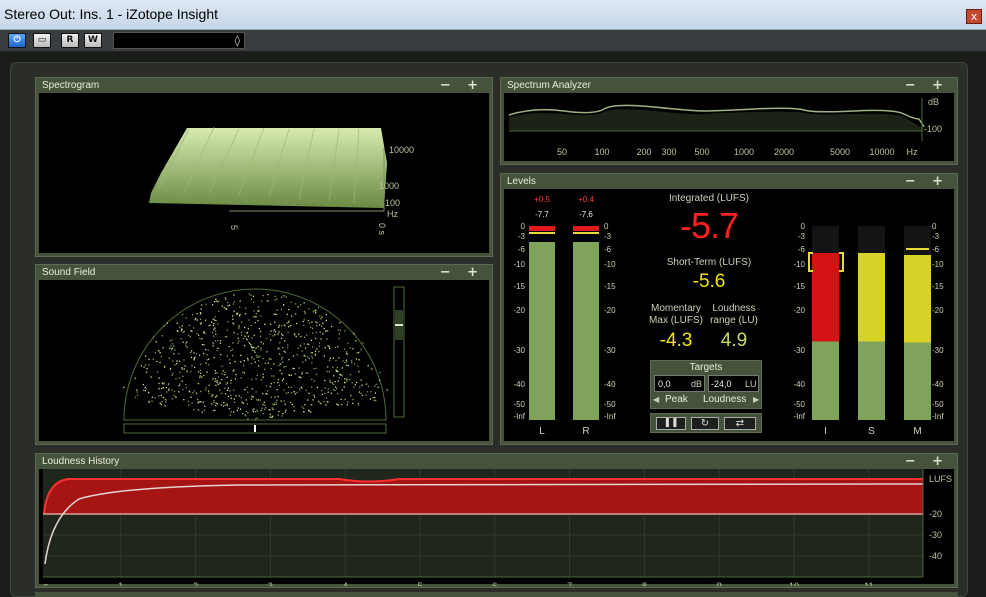  I want to click on left-peak-value: +0.5, so click(542, 199).